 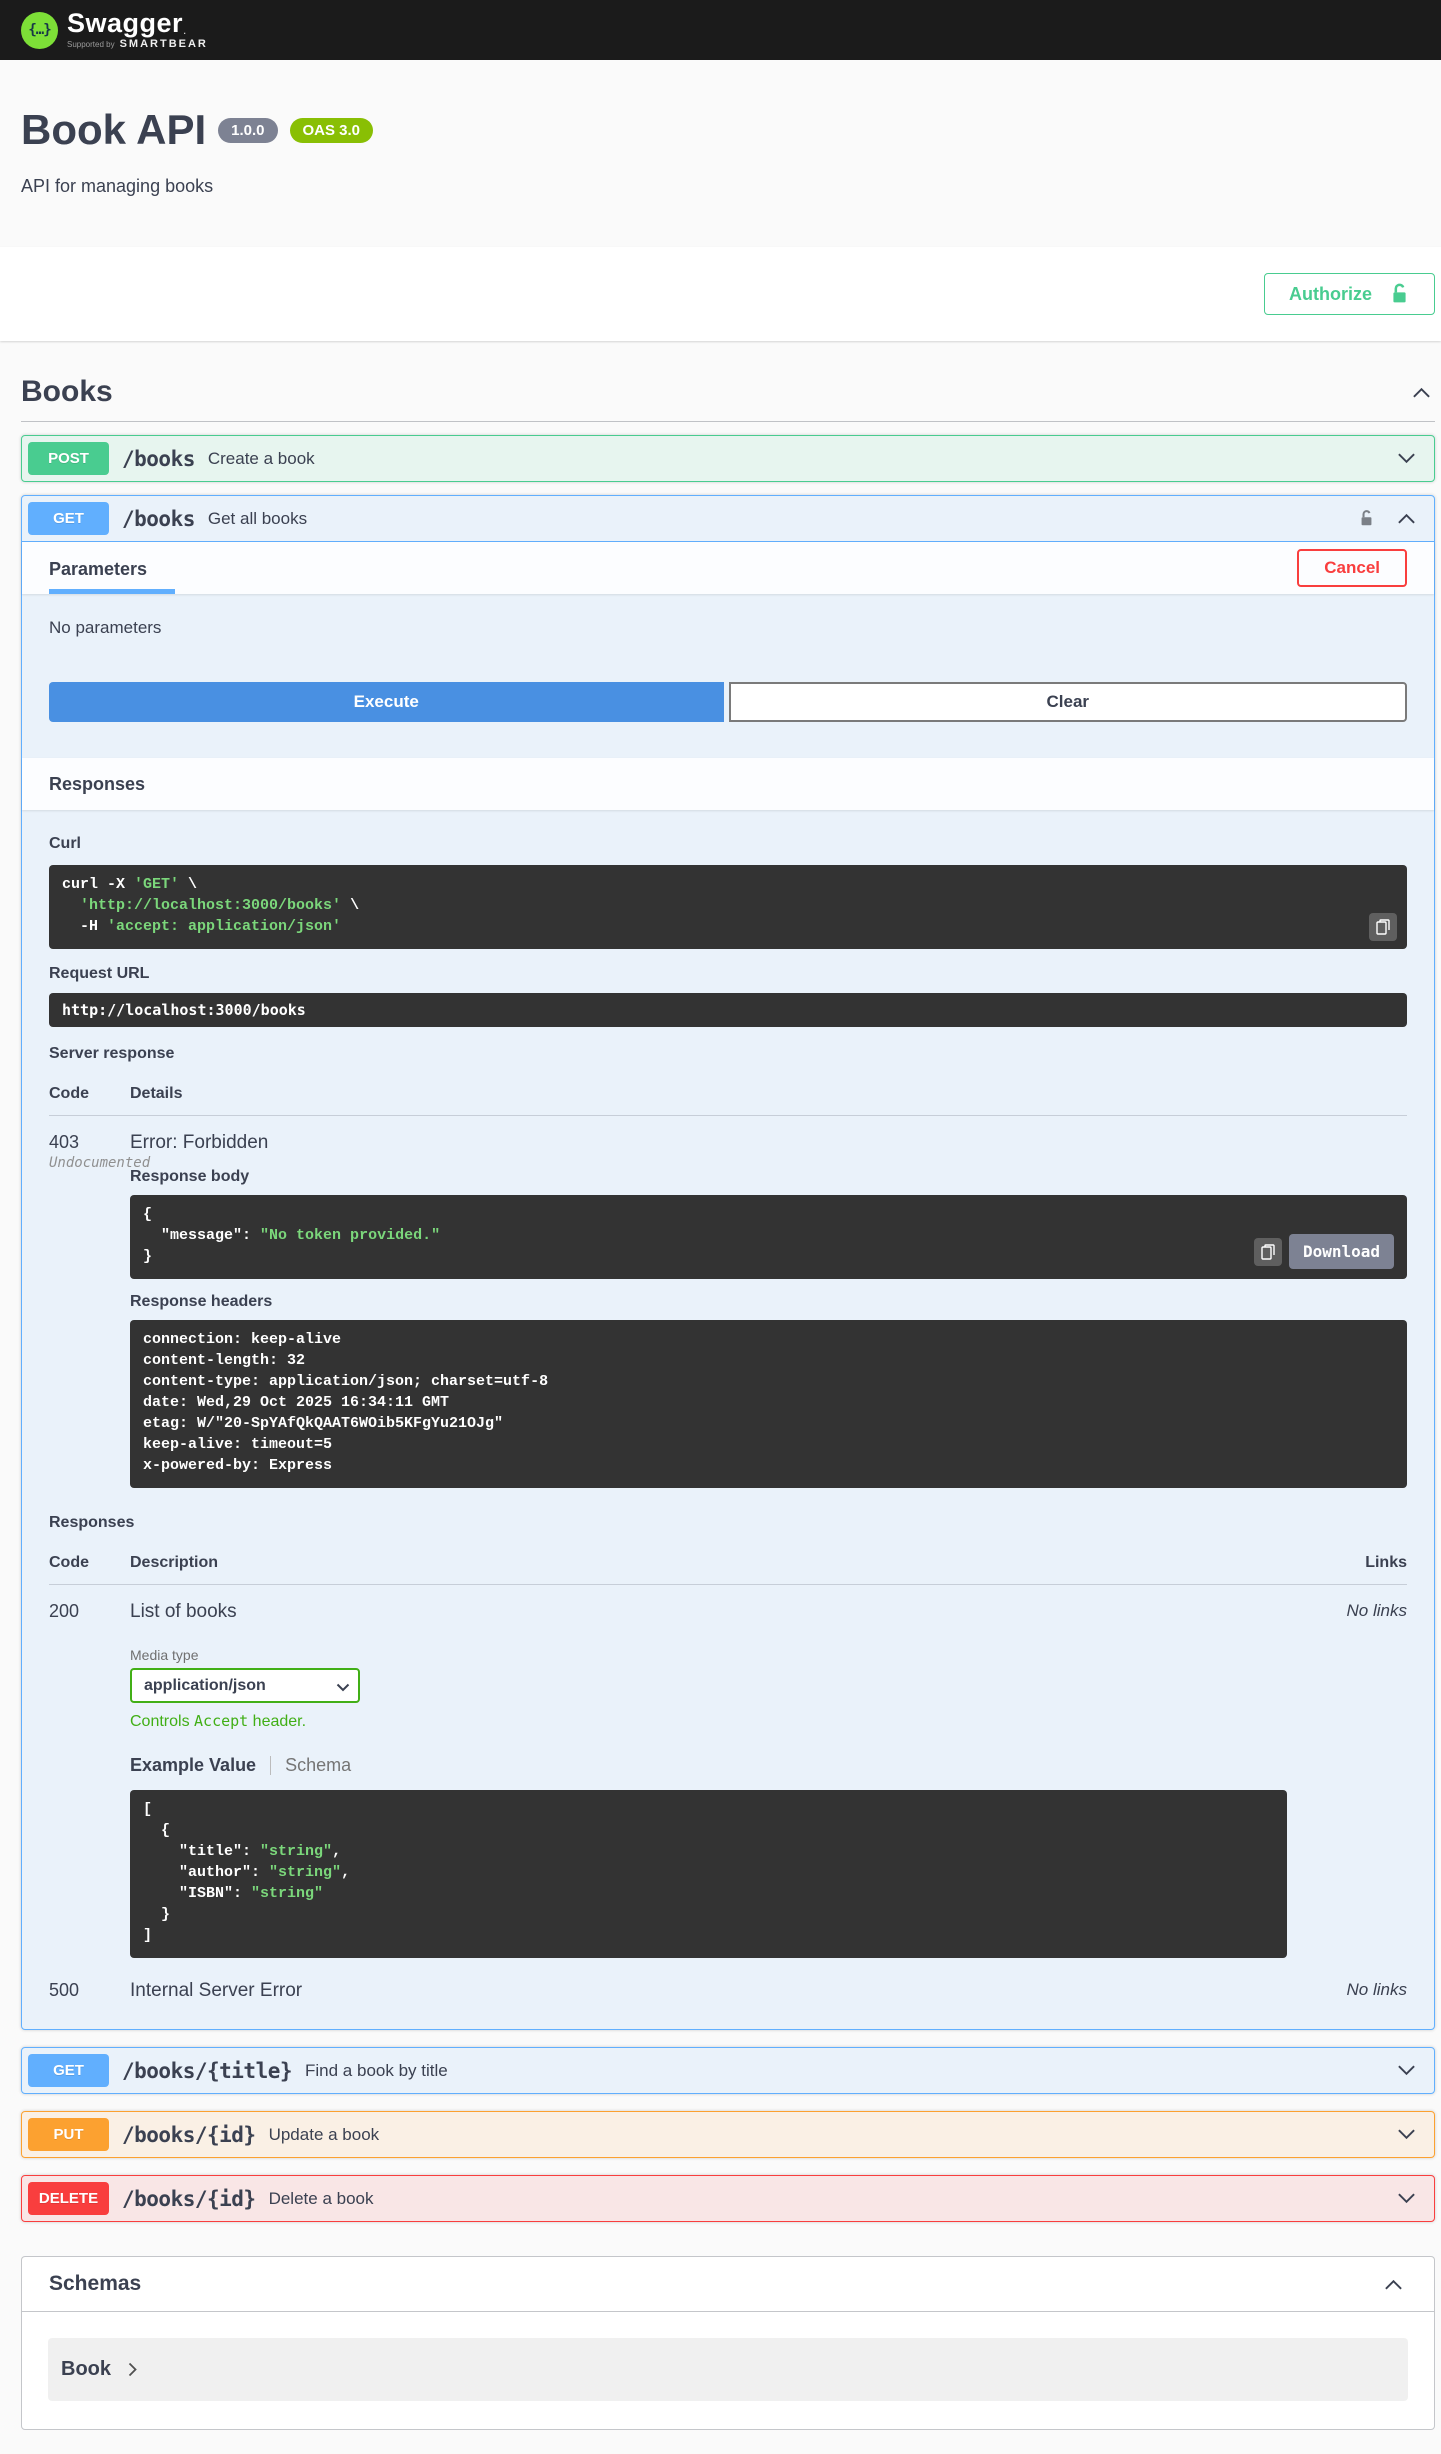 I want to click on media-type-label: Media type, so click(x=164, y=1655).